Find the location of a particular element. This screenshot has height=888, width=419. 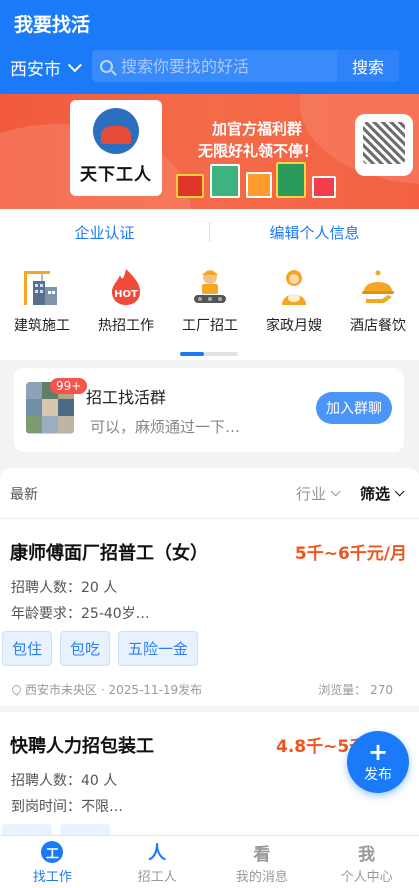

job-title: 康师傅面厂招普工（女） is located at coordinates (109, 553).